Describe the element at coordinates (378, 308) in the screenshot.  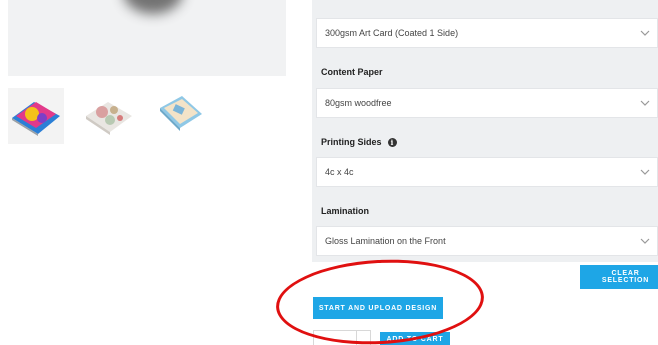
I see `start-and-upload-design-button: START AND UPLOAD DESIGN` at that location.